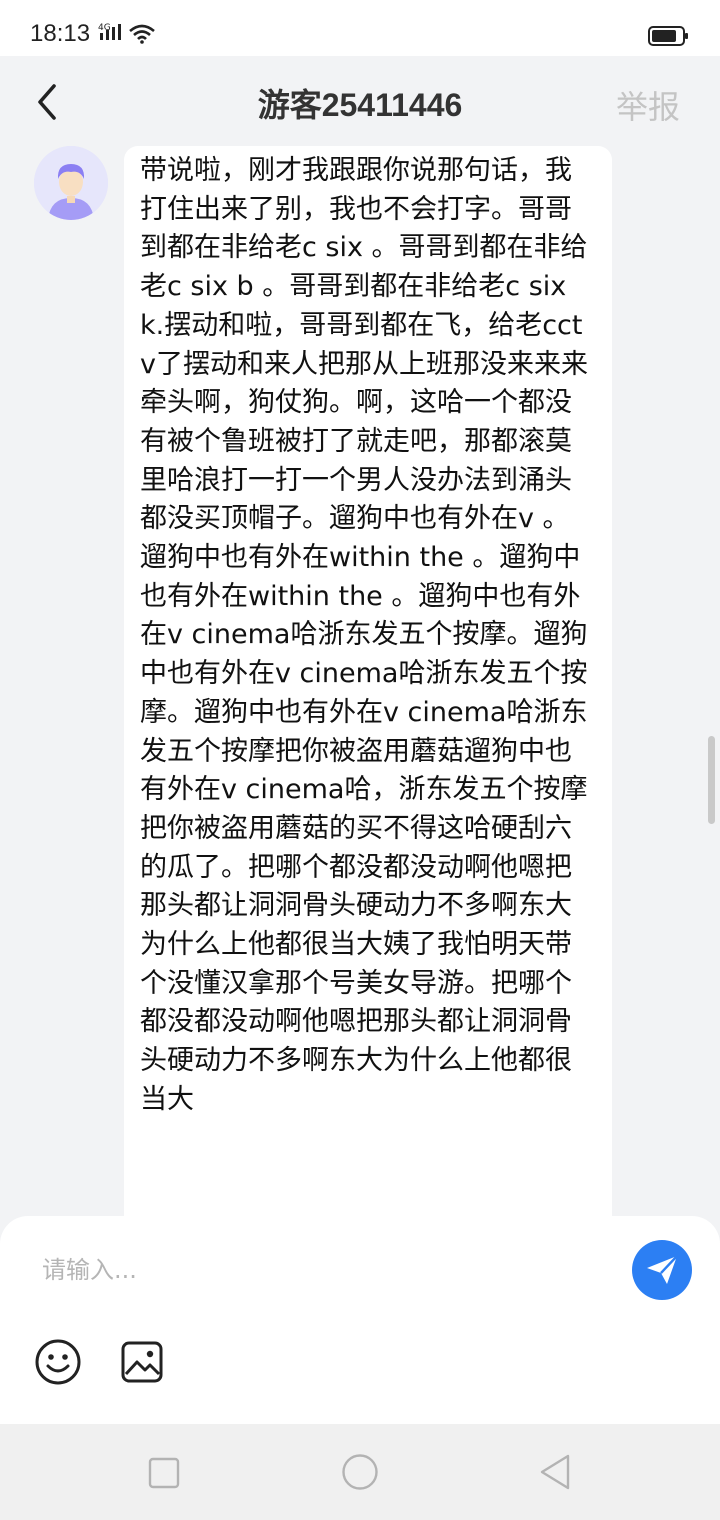 This screenshot has height=1520, width=720. Describe the element at coordinates (111, 35) in the screenshot. I see `signal-icon: 4G` at that location.